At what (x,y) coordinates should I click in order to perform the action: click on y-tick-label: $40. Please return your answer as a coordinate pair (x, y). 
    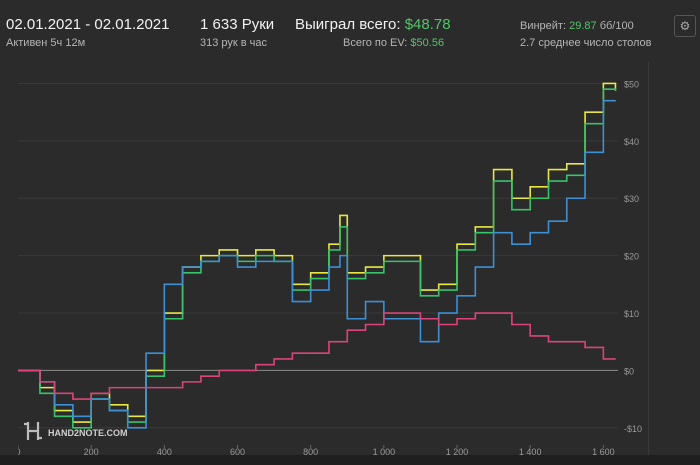
    Looking at the image, I should click on (631, 142).